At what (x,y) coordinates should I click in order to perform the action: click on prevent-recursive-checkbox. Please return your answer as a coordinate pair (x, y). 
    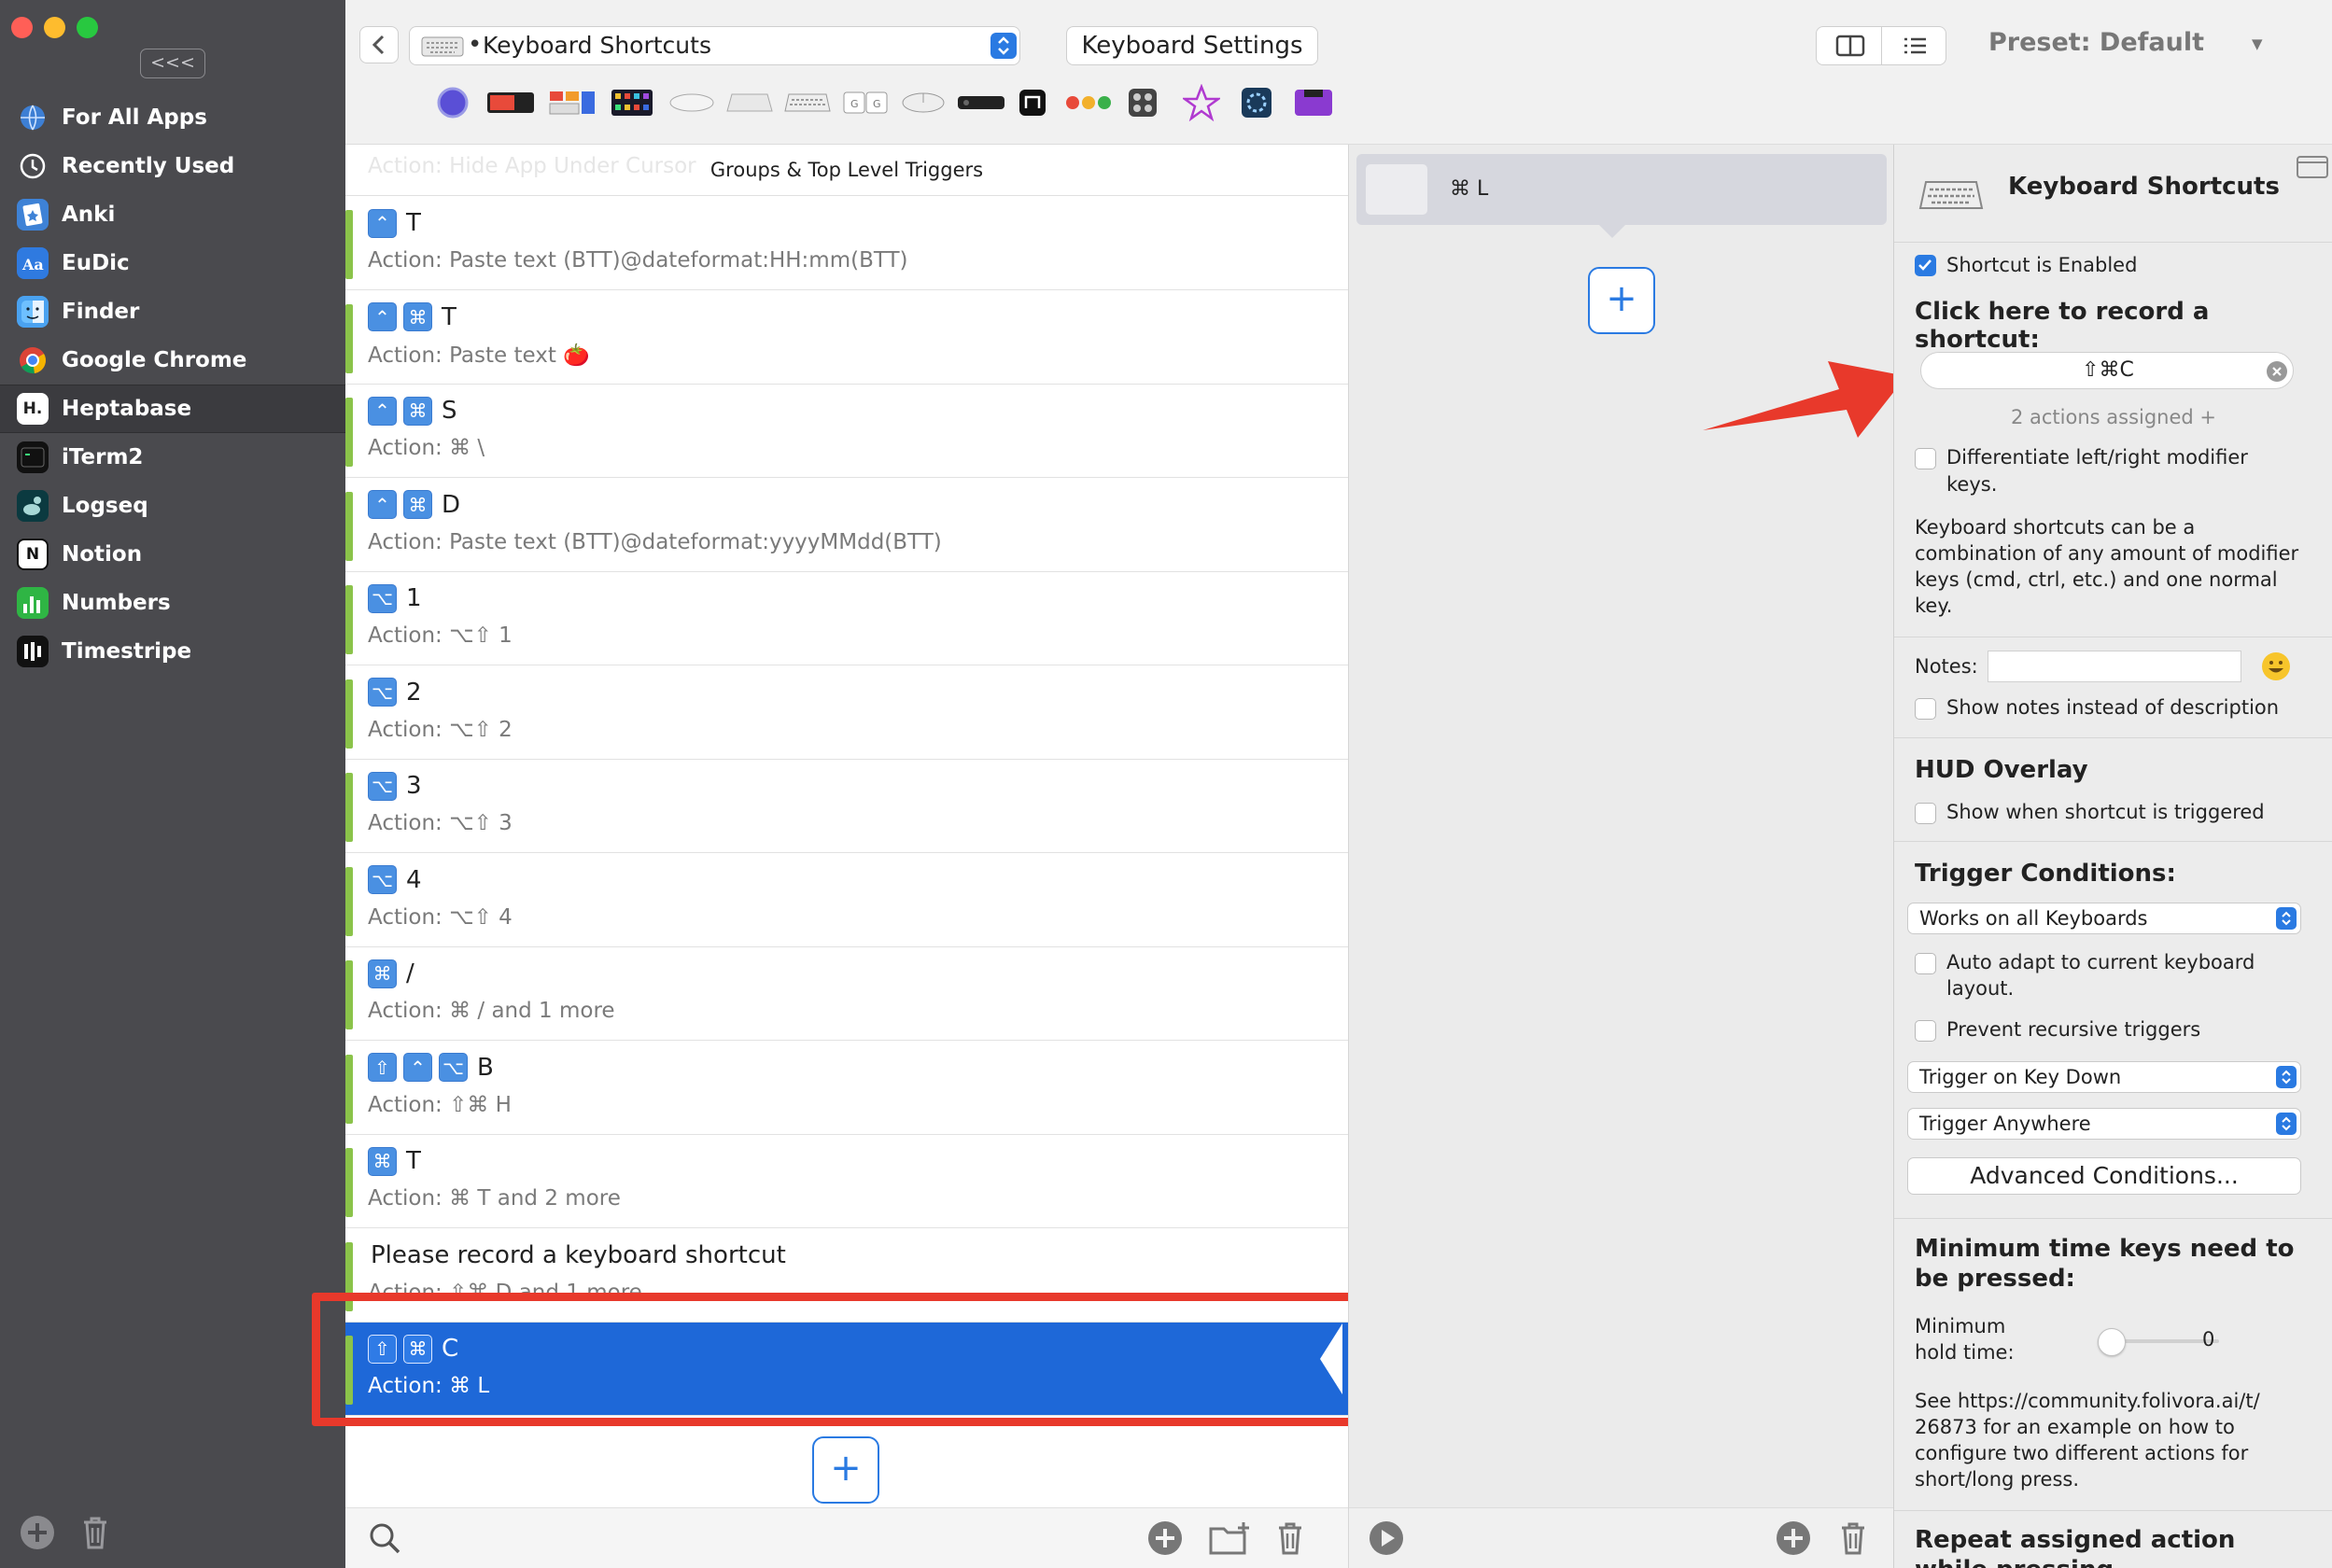
    Looking at the image, I should click on (1926, 1031).